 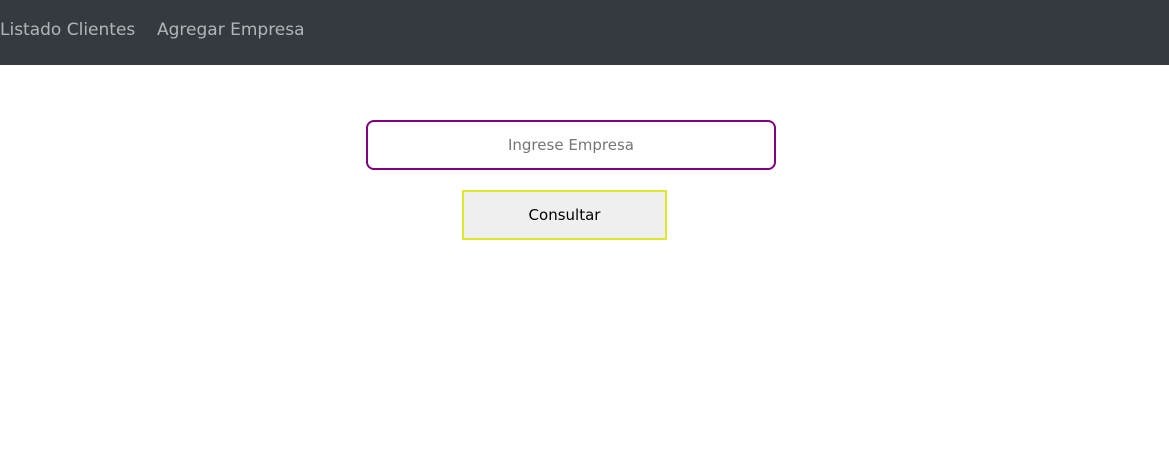 I want to click on top-navbar: Listado Clientes Agregar Empresa, so click(x=584, y=32).